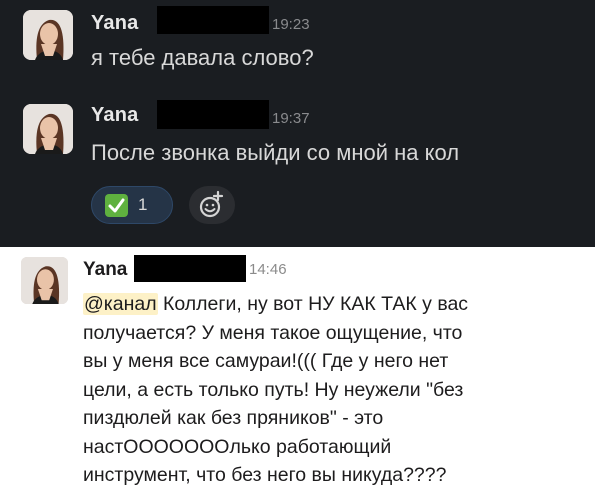 The height and width of the screenshot is (493, 595). Describe the element at coordinates (265, 475) in the screenshot. I see `message-line: инструмент, что без него вы никуда????` at that location.